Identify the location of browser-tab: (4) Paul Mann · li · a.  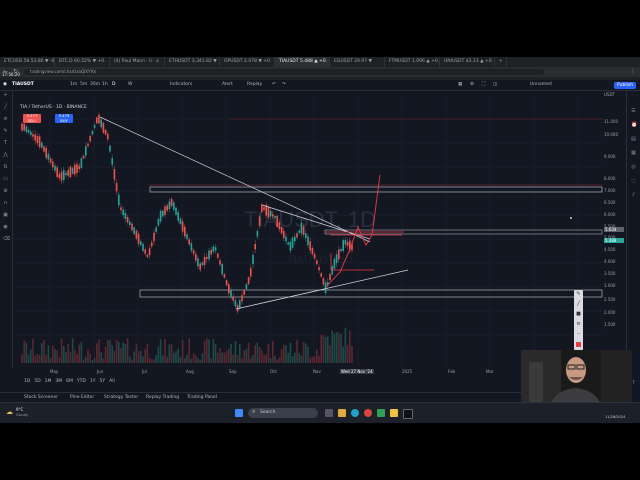
(137, 62).